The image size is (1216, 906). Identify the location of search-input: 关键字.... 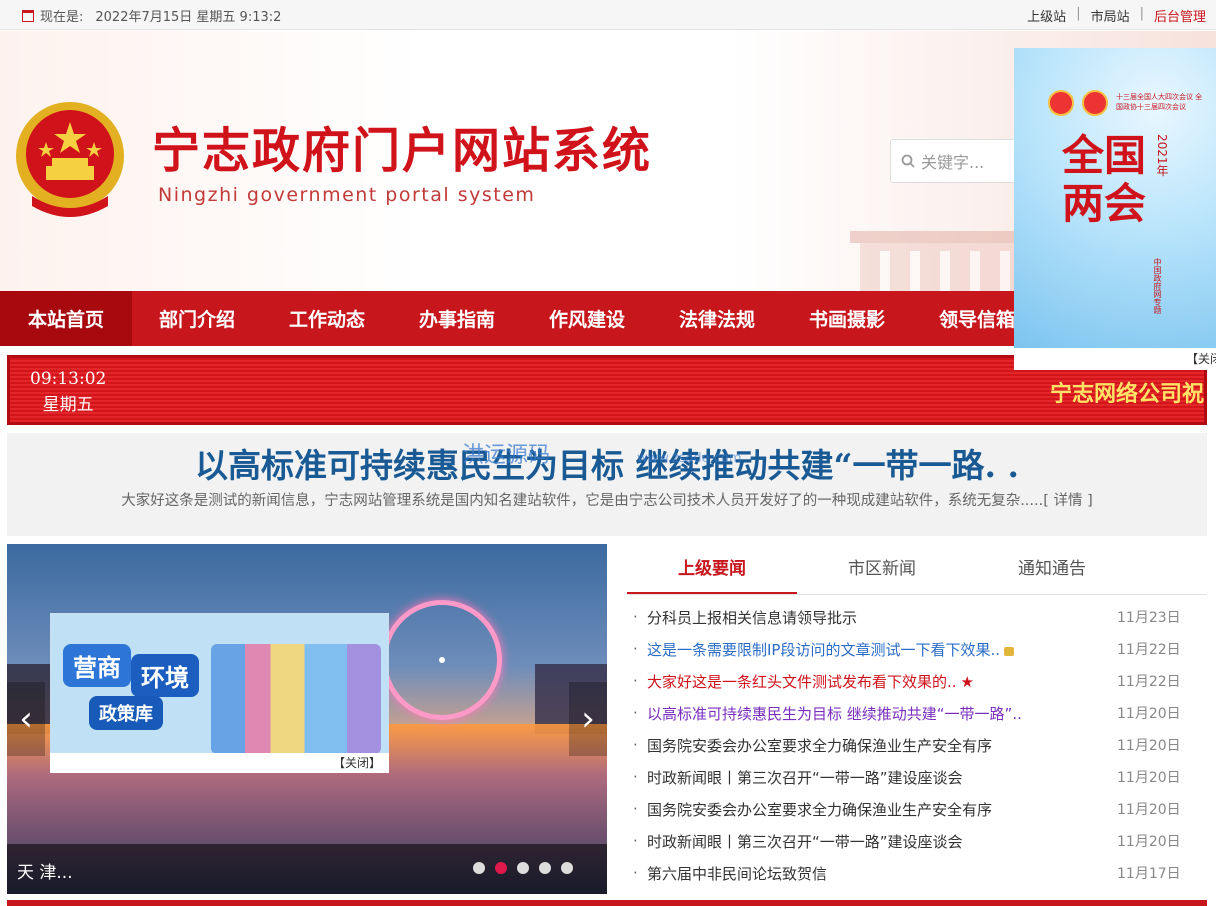
(952, 161).